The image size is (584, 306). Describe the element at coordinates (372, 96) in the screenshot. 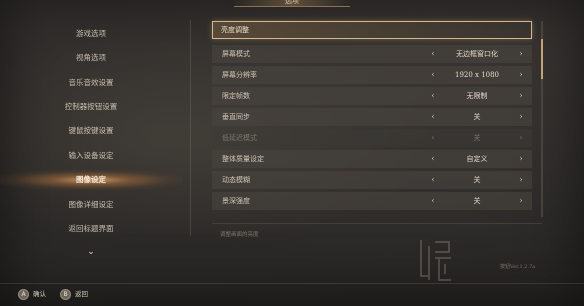

I see `setting-row-frame-limit: 限定帧数 ‹ 无限制 ›` at that location.